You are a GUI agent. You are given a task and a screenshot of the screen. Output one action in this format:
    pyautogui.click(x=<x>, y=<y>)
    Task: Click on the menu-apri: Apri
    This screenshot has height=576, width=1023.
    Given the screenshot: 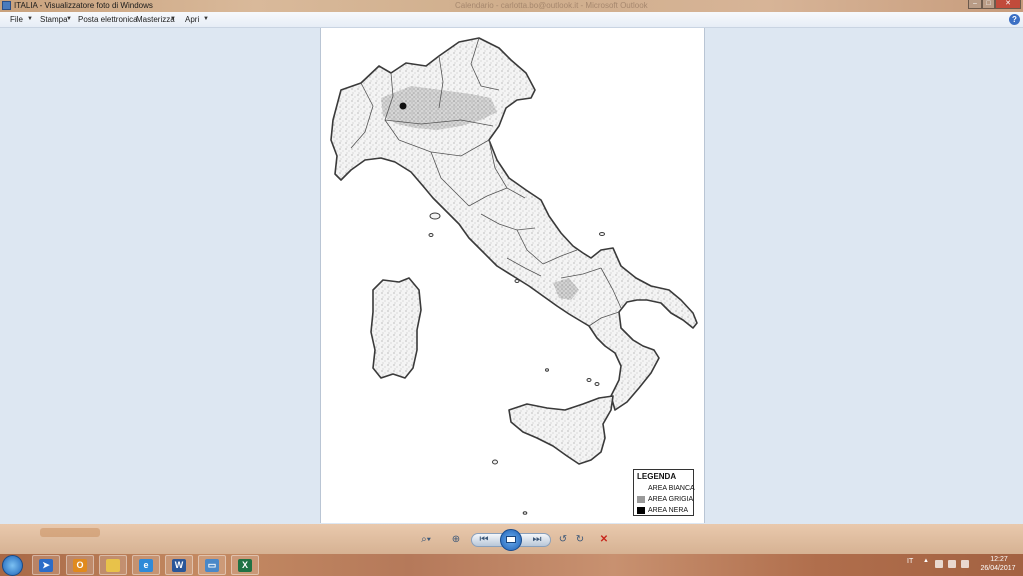 What is the action you would take?
    pyautogui.click(x=192, y=19)
    